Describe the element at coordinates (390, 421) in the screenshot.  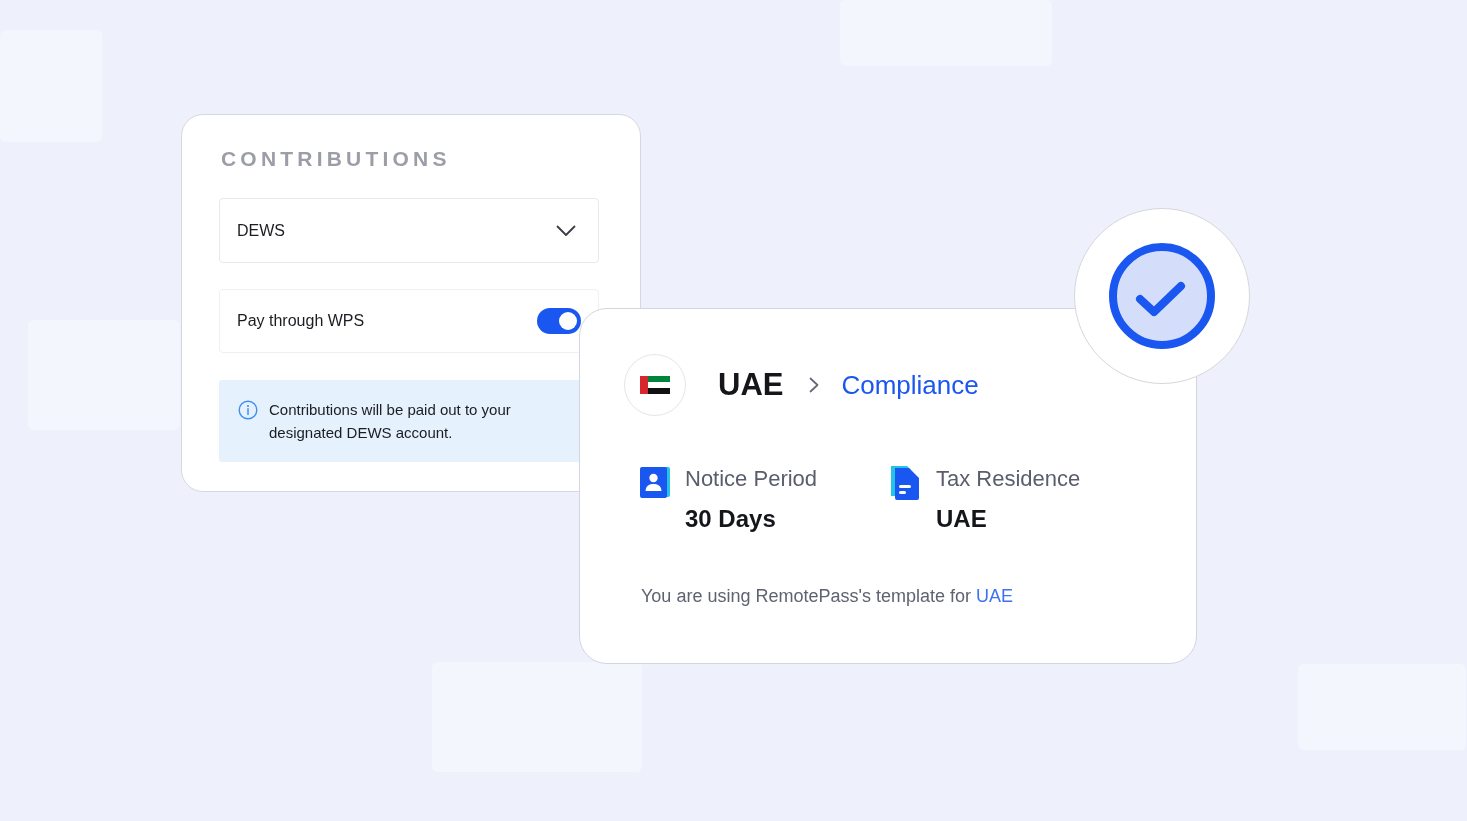
I see `info-text: Contributions will be paid out to your designated DEWS account.` at that location.